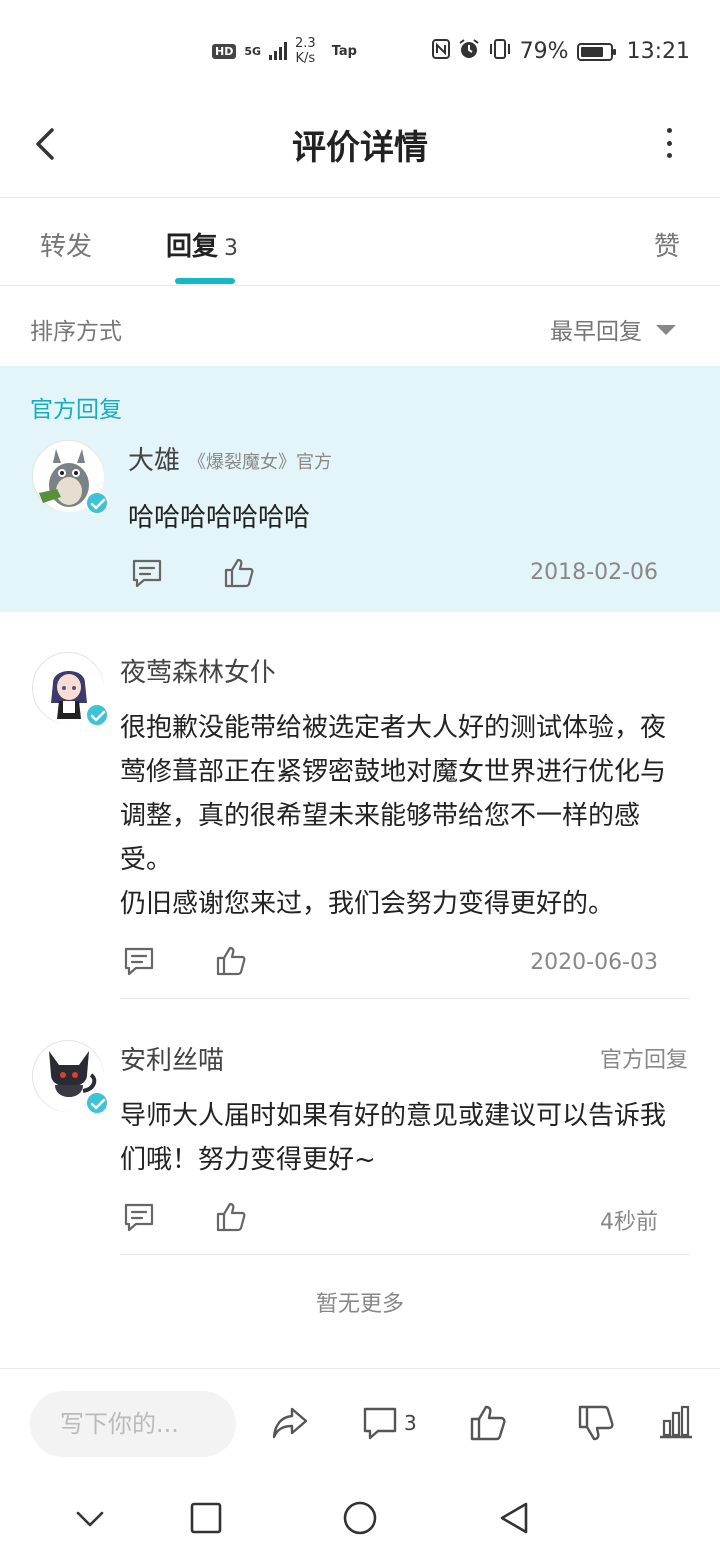 This screenshot has width=720, height=1560. What do you see at coordinates (198, 670) in the screenshot?
I see `reply-author-name: 夜莺森林女仆` at bounding box center [198, 670].